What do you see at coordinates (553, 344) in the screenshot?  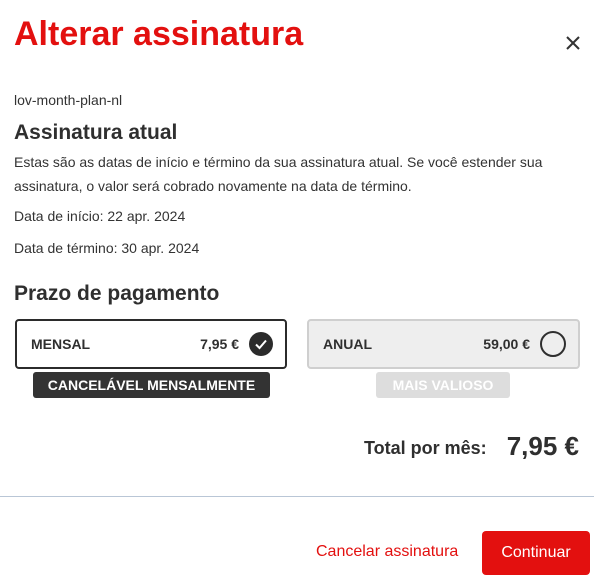 I see `radio-unchecked-icon` at bounding box center [553, 344].